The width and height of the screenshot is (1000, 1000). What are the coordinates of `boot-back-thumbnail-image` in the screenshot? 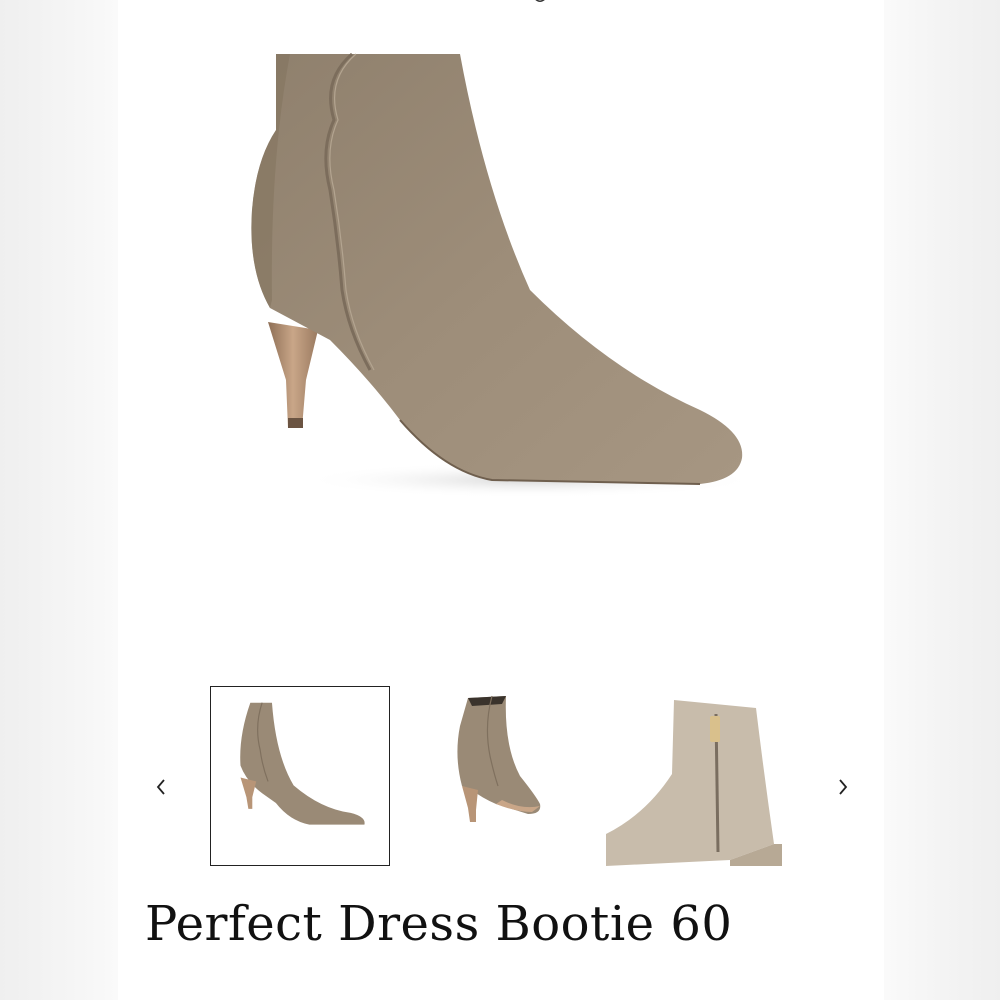 It's located at (499, 758).